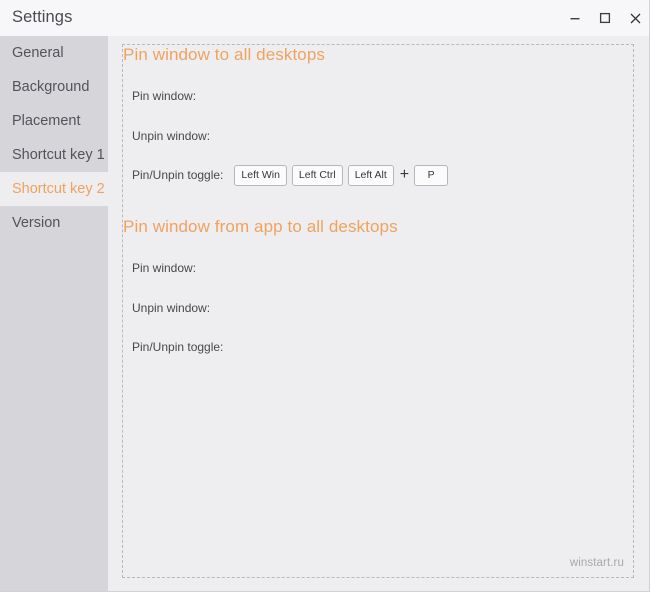  Describe the element at coordinates (324, 18) in the screenshot. I see `title-bar: Settings` at that location.